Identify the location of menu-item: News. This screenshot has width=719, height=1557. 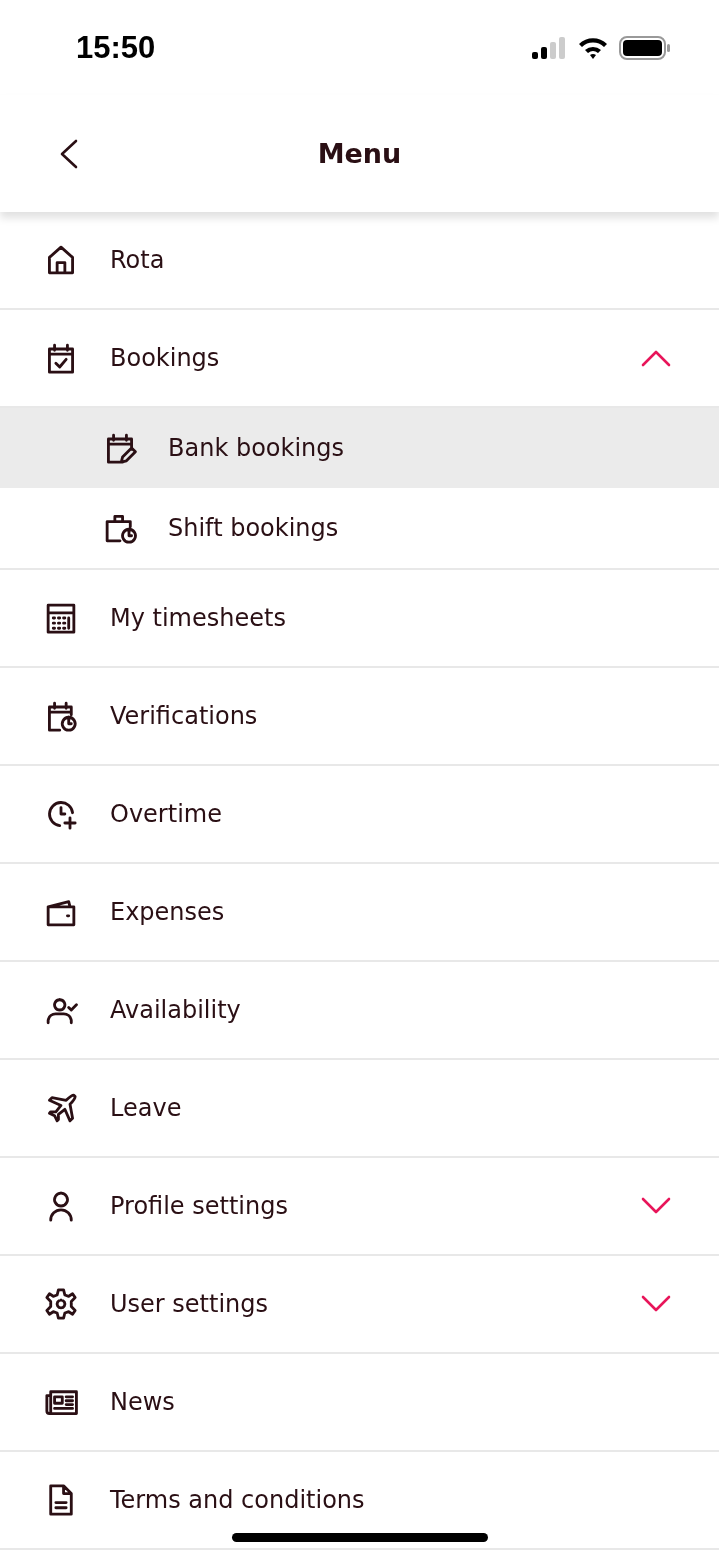
(359, 1403).